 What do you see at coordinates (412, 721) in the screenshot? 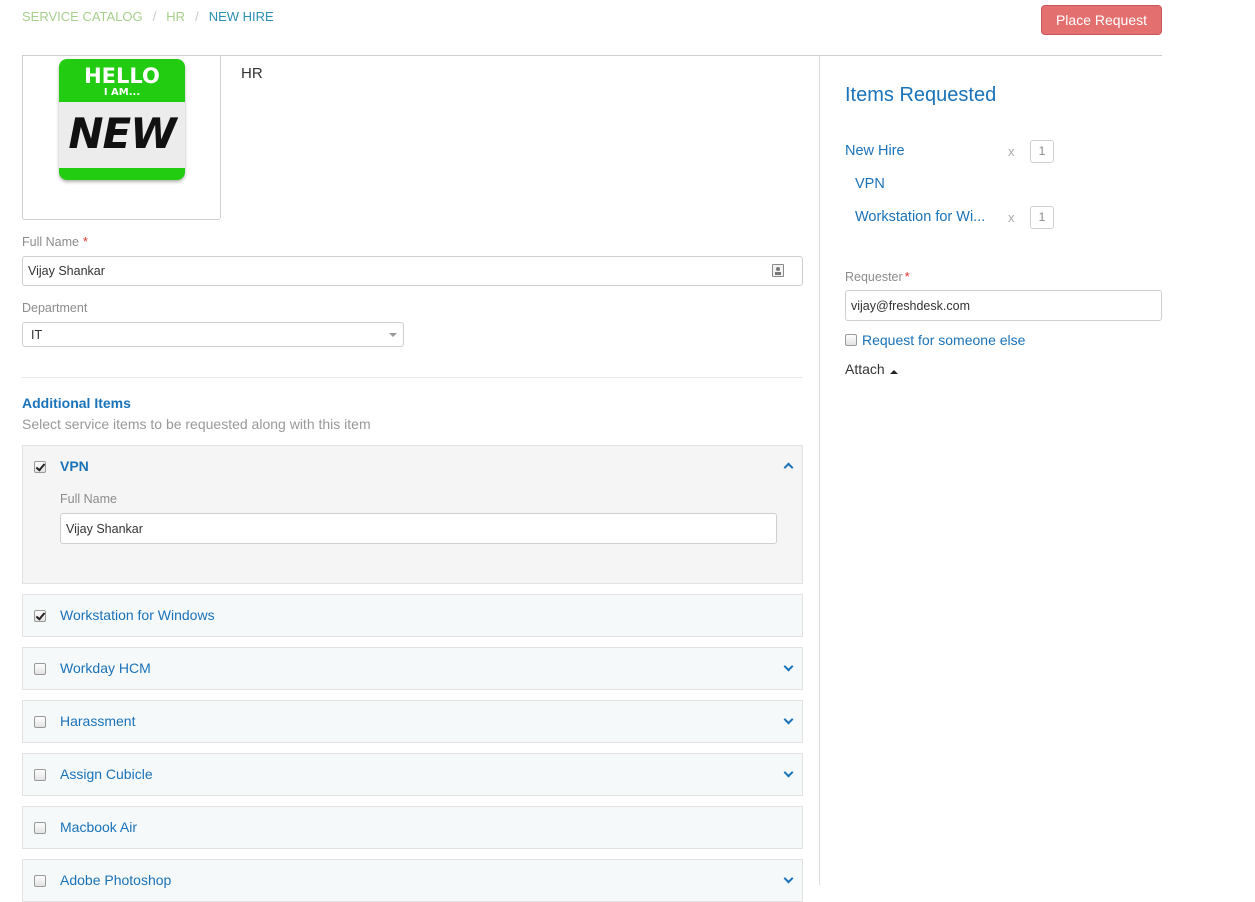
I see `additional-item-harassment: Harassment` at bounding box center [412, 721].